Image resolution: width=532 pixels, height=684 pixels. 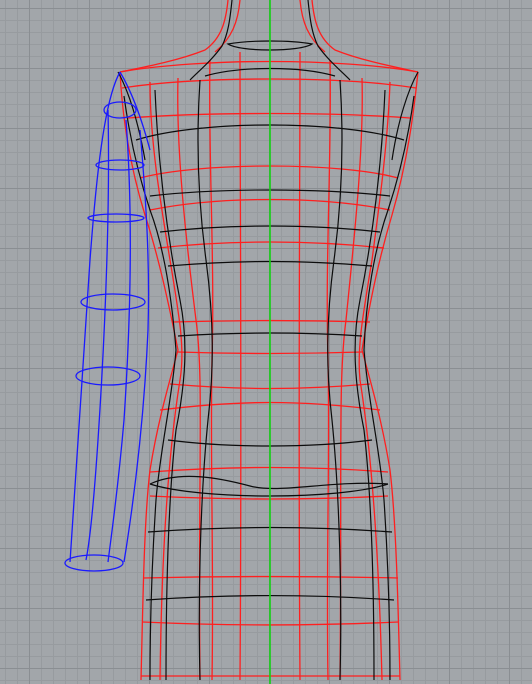 What do you see at coordinates (365, 36) in the screenshot?
I see `neck-right-outline` at bounding box center [365, 36].